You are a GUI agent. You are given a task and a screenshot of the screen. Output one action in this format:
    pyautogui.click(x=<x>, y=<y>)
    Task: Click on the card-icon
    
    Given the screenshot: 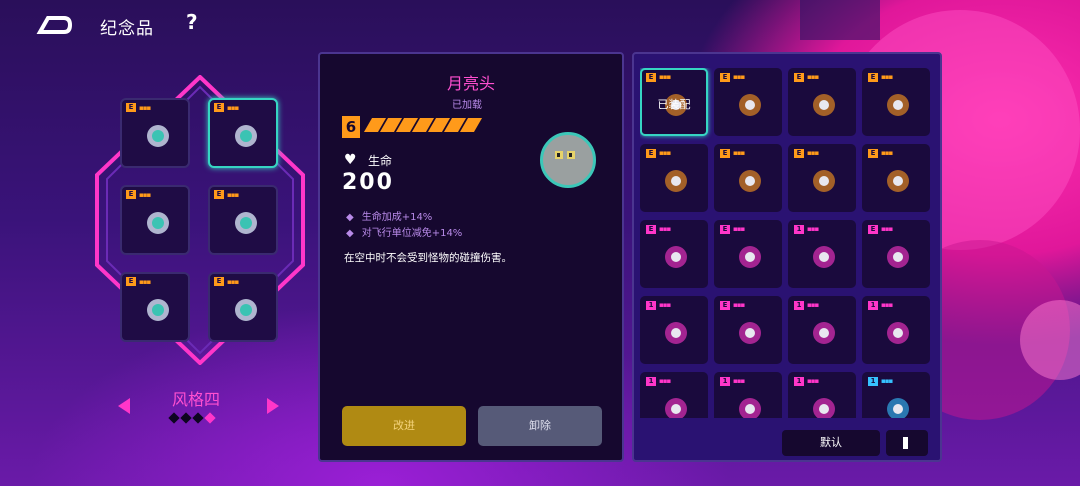 What is the action you would take?
    pyautogui.click(x=750, y=333)
    